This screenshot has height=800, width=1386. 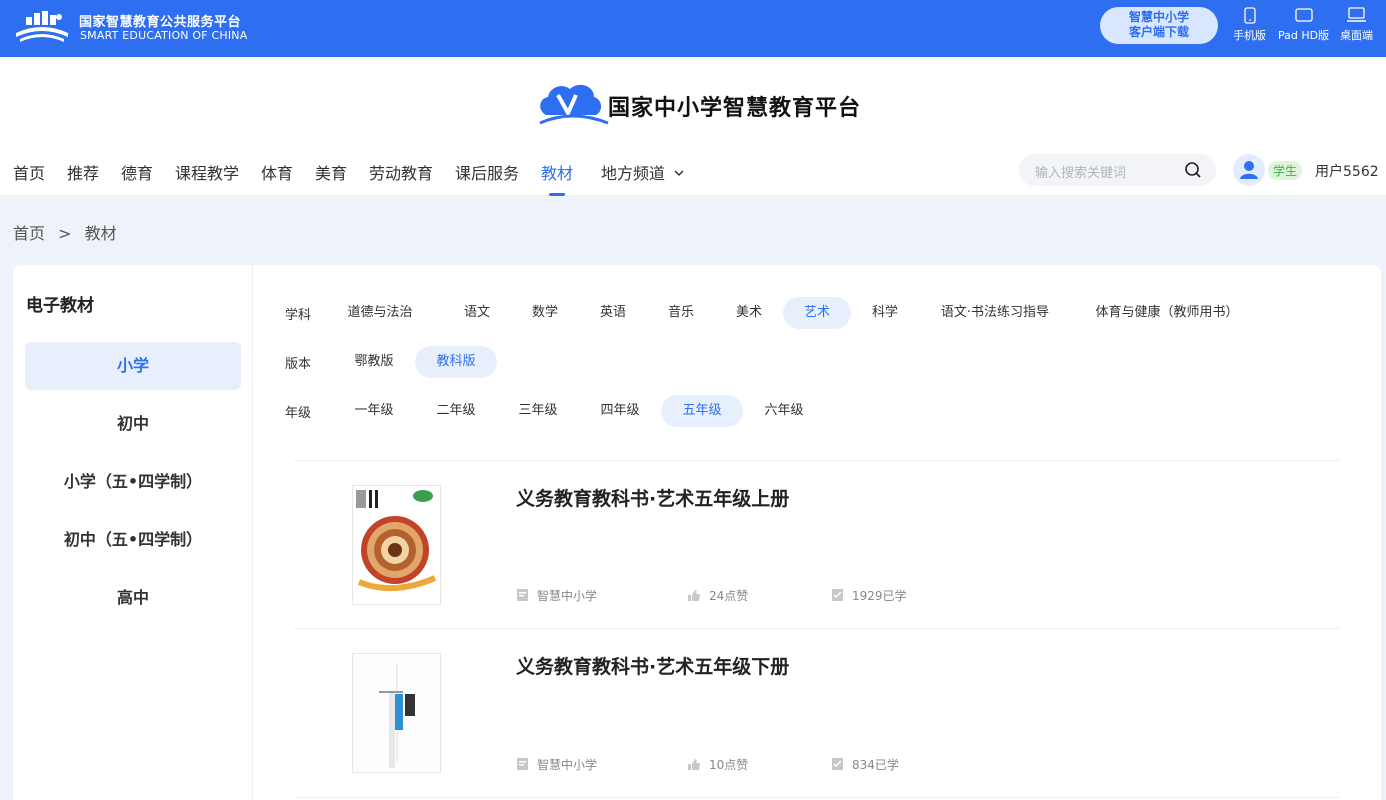 I want to click on nav-moral: 德育, so click(x=137, y=172).